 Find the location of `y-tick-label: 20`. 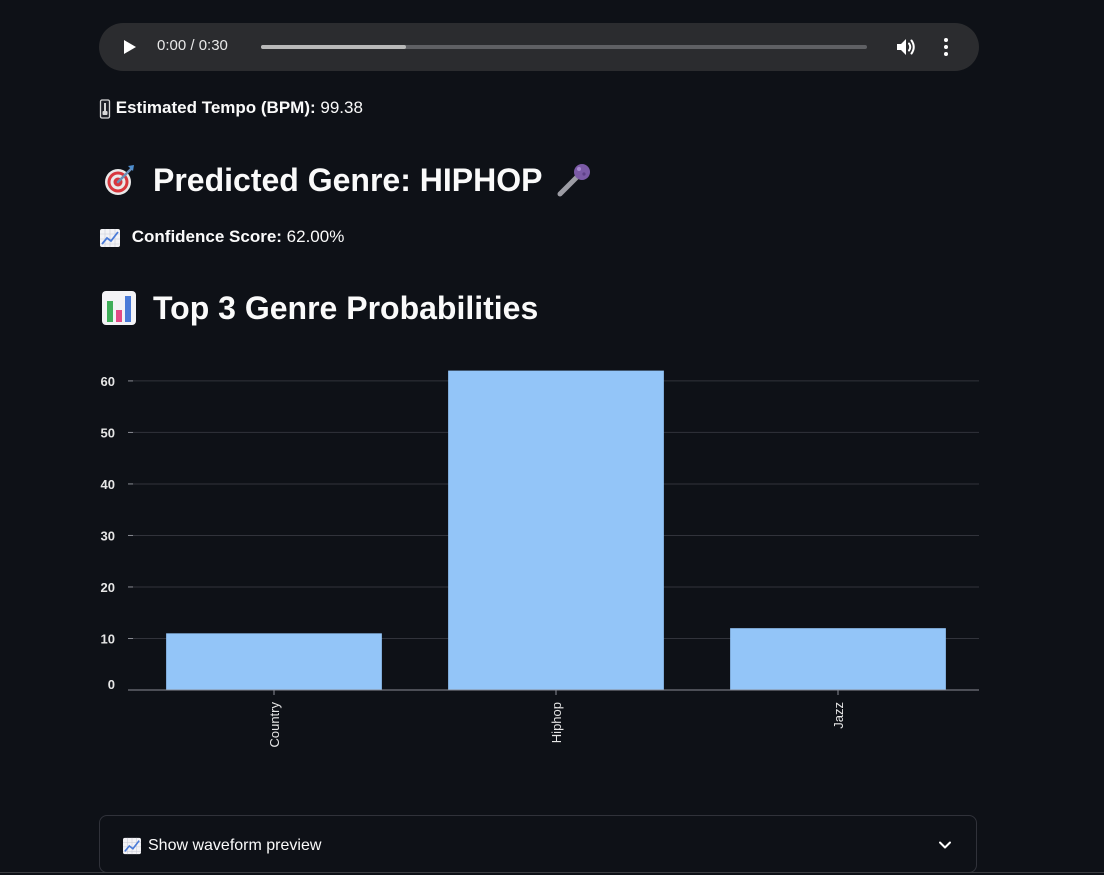

y-tick-label: 20 is located at coordinates (108, 587).